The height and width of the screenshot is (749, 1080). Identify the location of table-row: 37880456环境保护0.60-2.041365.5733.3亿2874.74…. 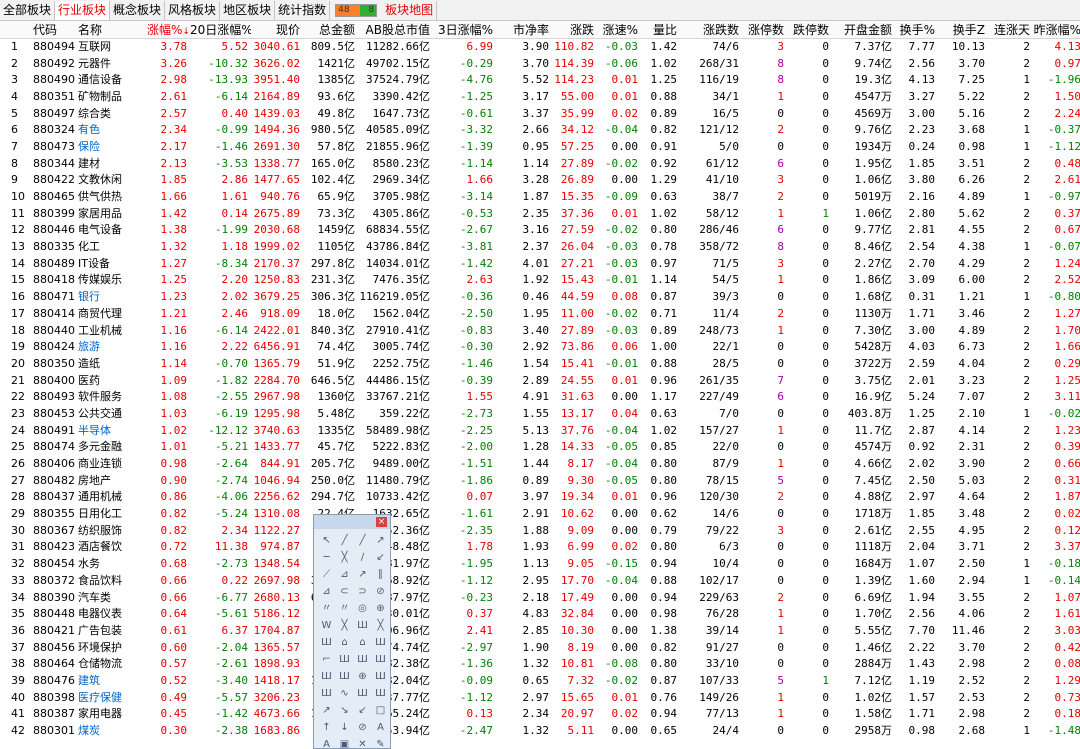
(540, 647).